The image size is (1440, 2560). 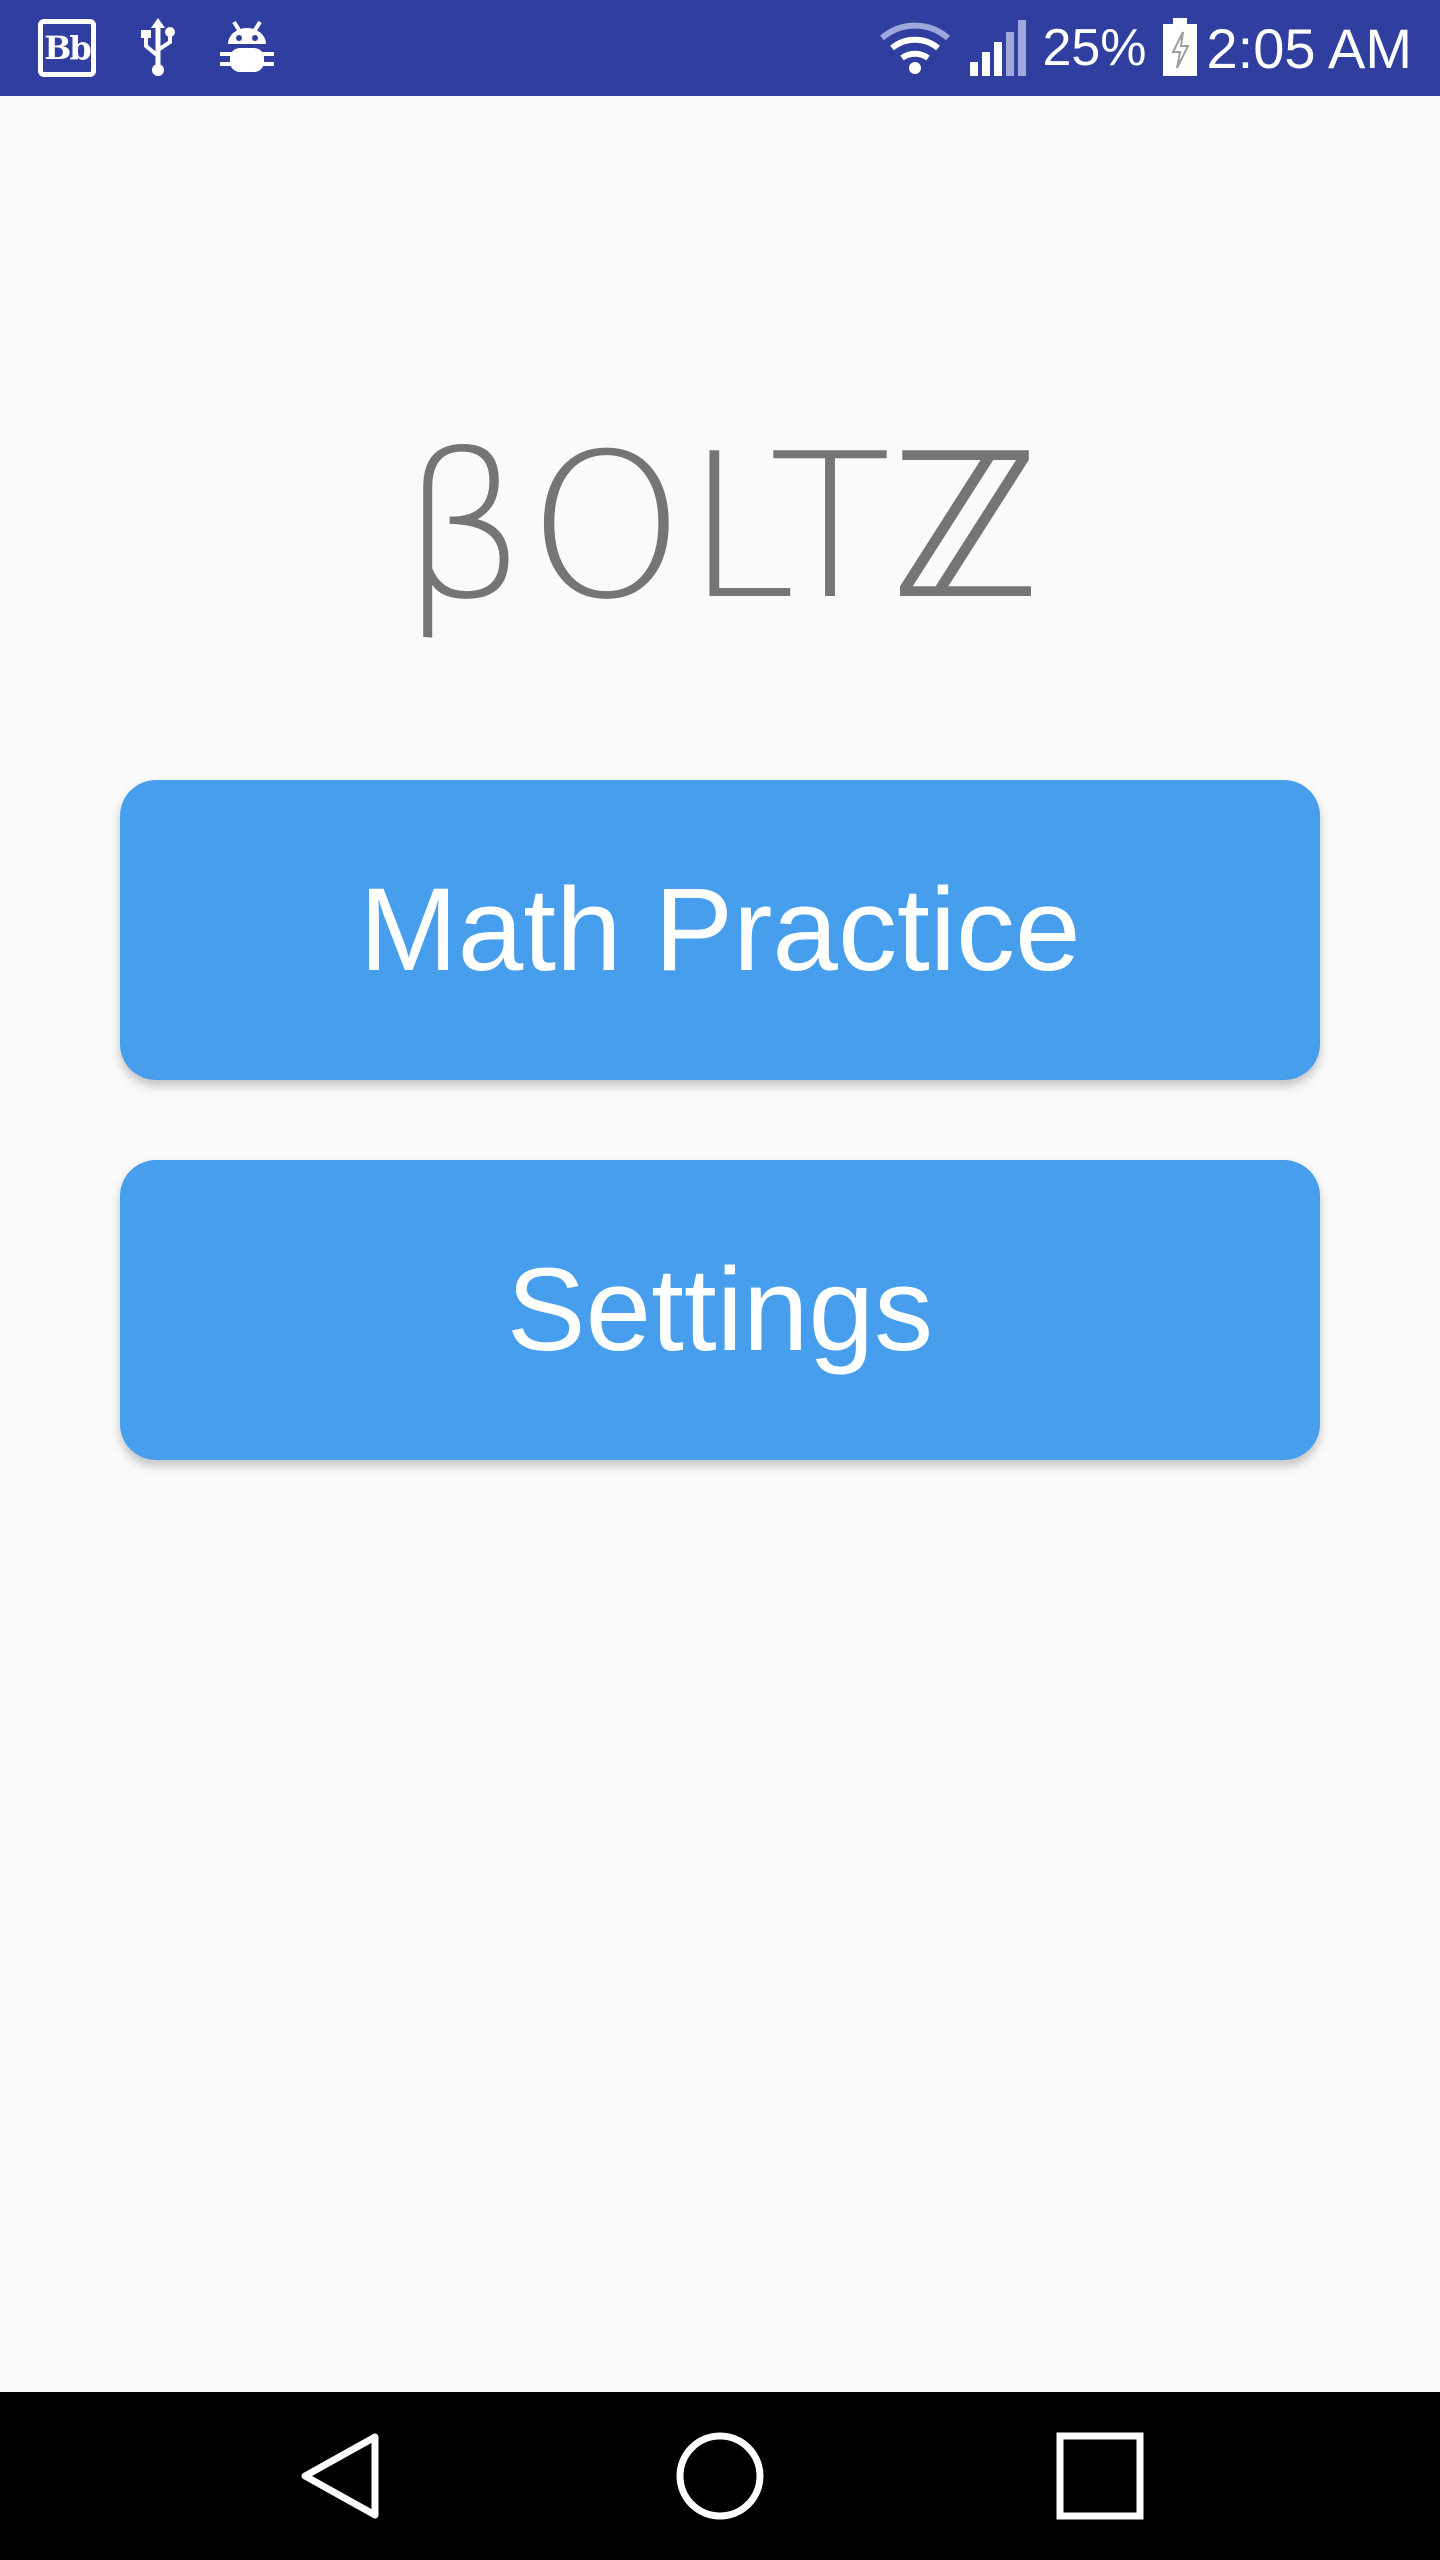 What do you see at coordinates (1180, 48) in the screenshot?
I see `battery-charging-icon` at bounding box center [1180, 48].